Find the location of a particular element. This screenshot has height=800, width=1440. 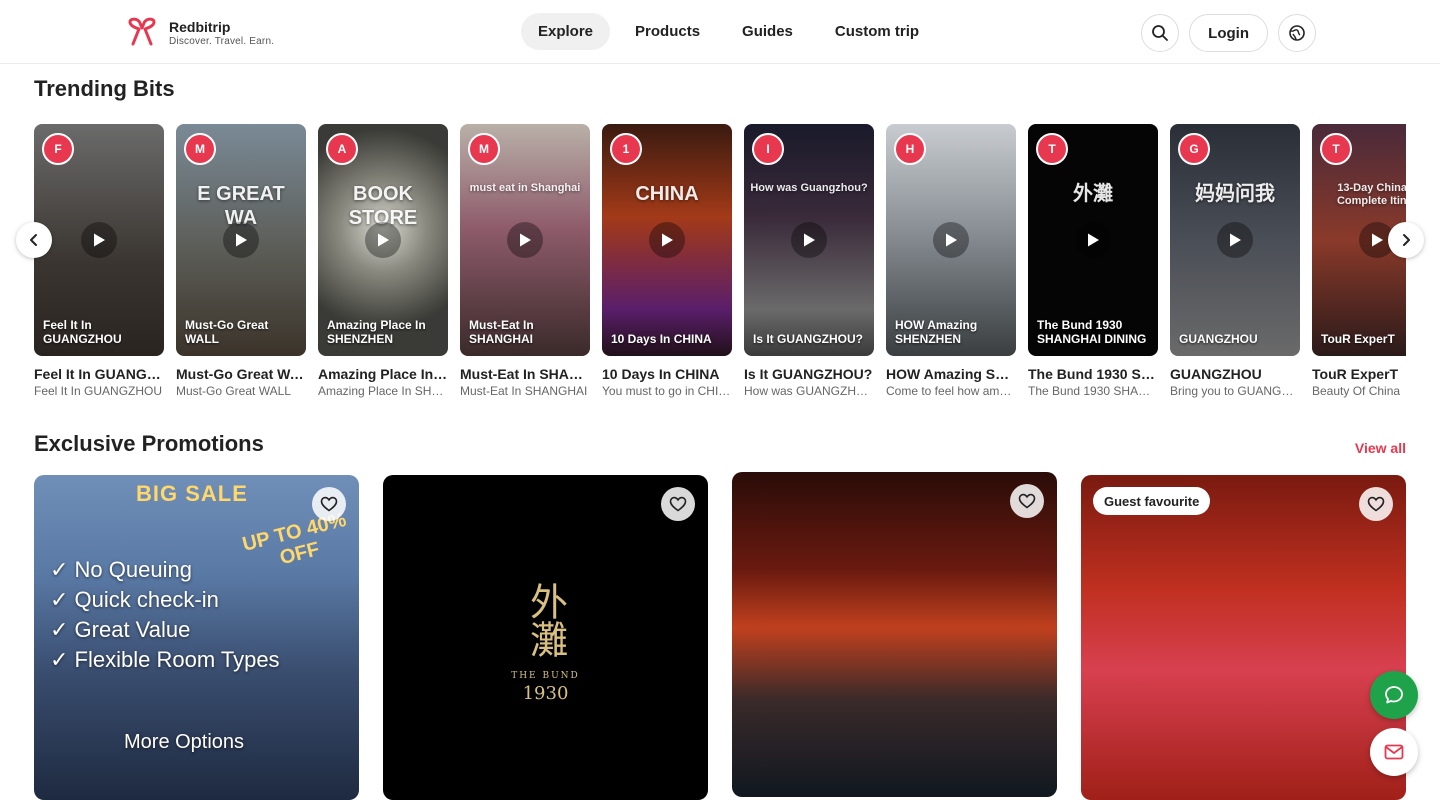

sale-more-options: More Options is located at coordinates (184, 742).